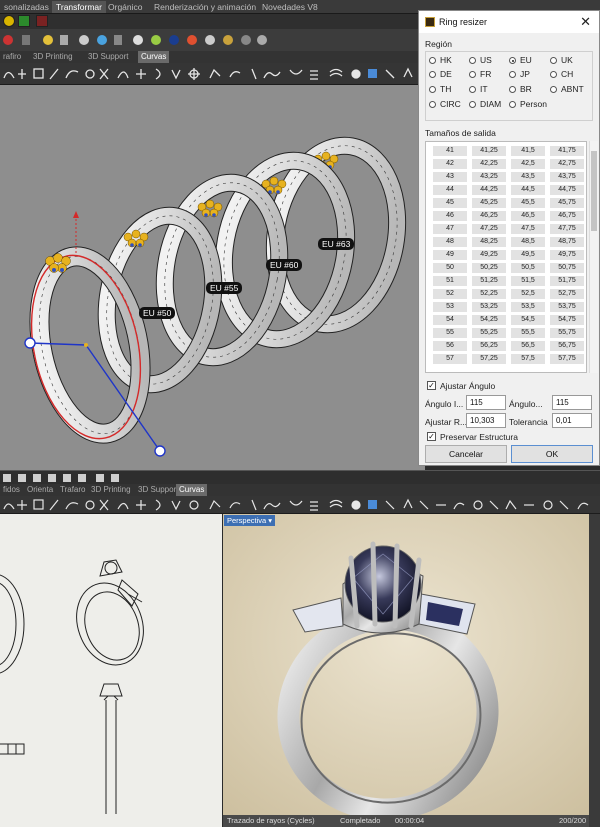  Describe the element at coordinates (567, 229) in the screenshot. I see `size-cell: 47,75` at that location.